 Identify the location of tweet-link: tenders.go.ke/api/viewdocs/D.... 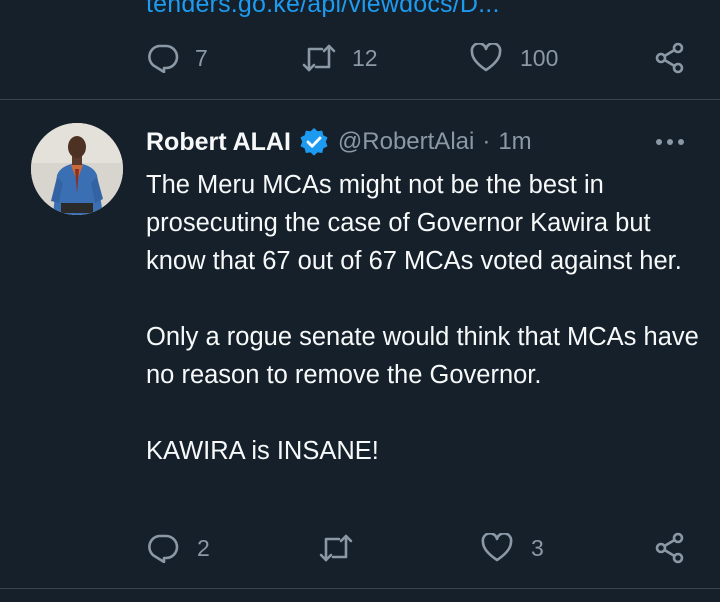
(323, 9).